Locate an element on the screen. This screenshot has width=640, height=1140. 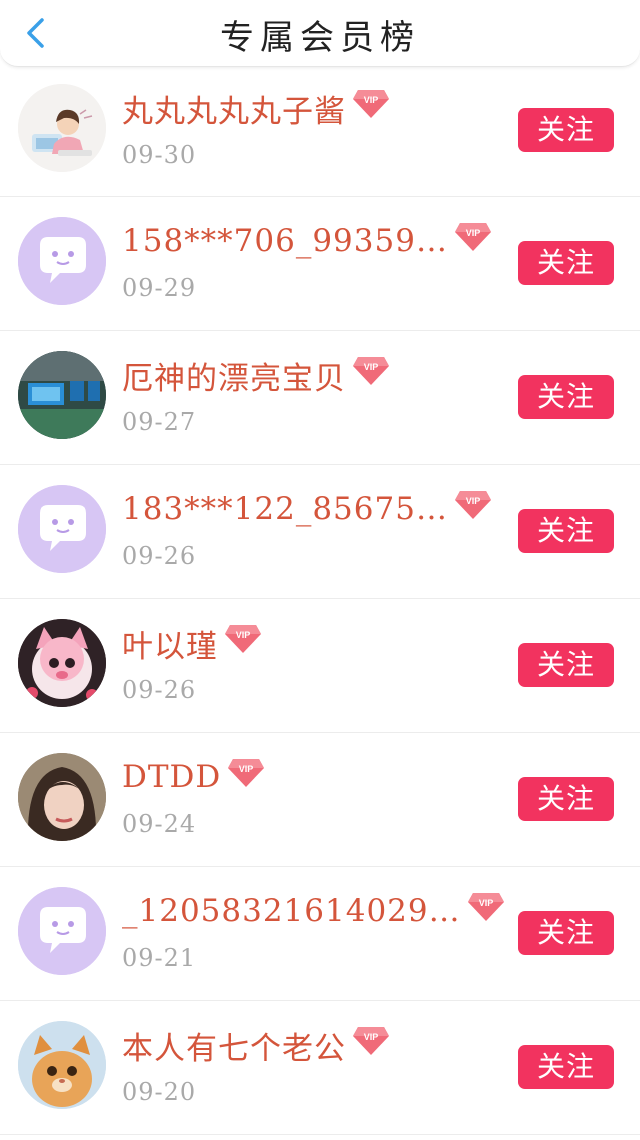
list-item: 丸丸丸丸丸子酱 VIP 09-30 关注 is located at coordinates (320, 131).